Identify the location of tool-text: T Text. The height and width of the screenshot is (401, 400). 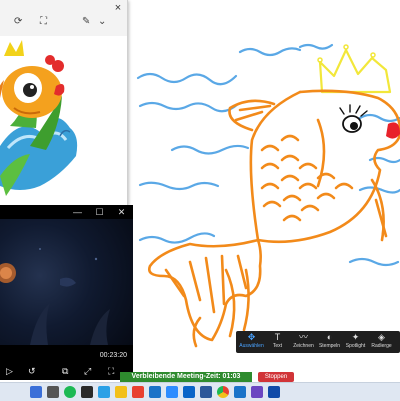
(277, 341).